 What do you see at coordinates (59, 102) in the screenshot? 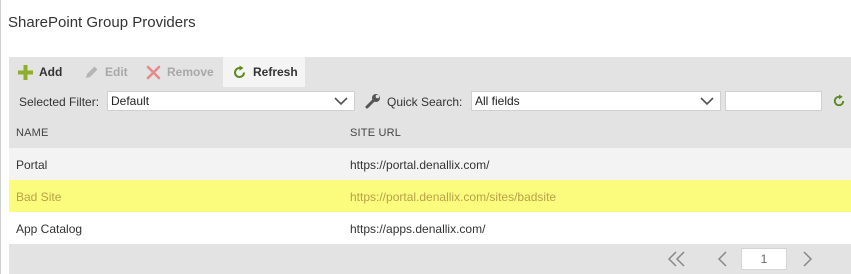
I see `selected-filter-label: Selected Filter:` at bounding box center [59, 102].